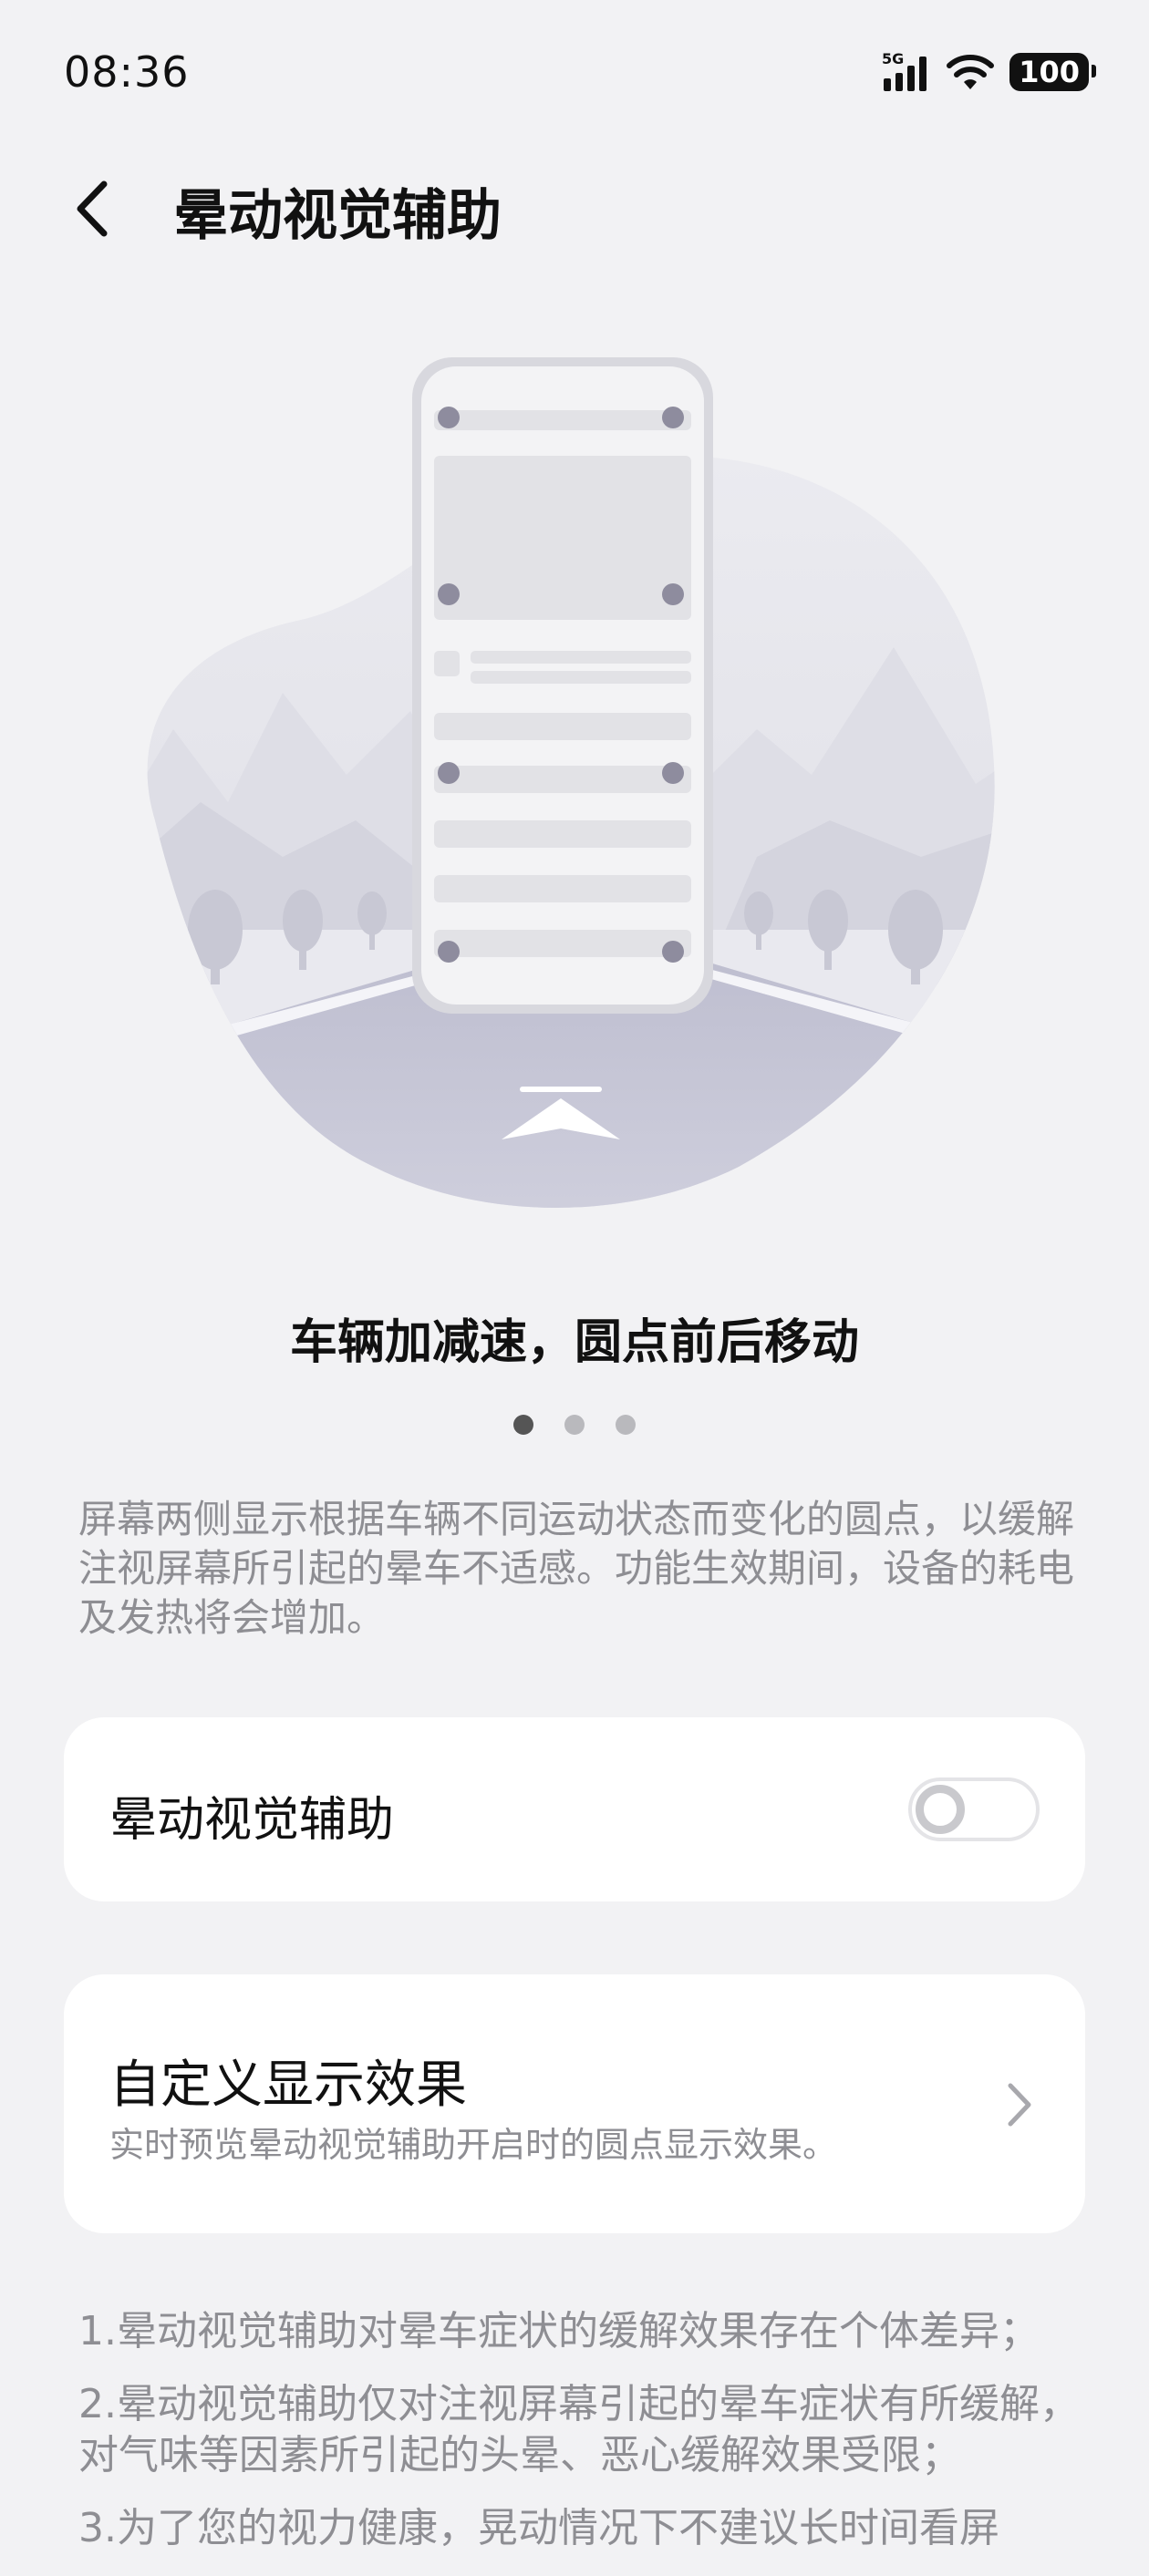 The width and height of the screenshot is (1149, 2576). I want to click on header: 晕动视觉辅助, so click(574, 209).